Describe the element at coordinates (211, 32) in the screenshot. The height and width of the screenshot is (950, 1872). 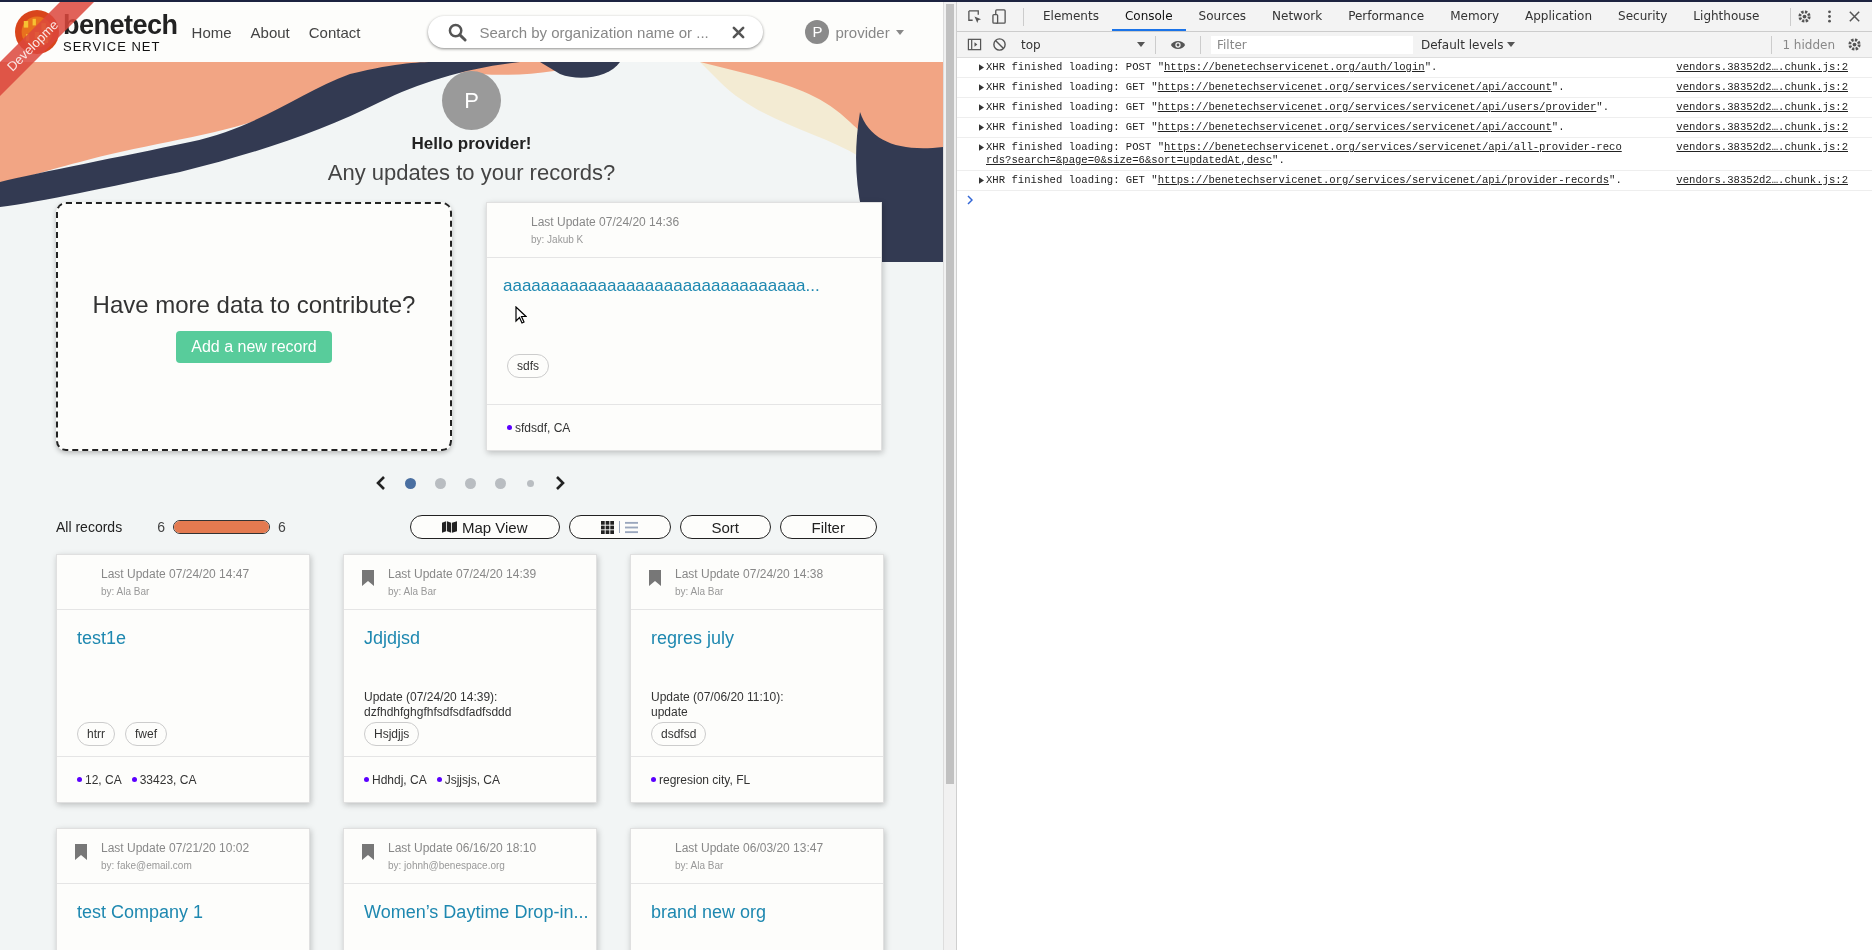
I see `nav-link: Home` at that location.